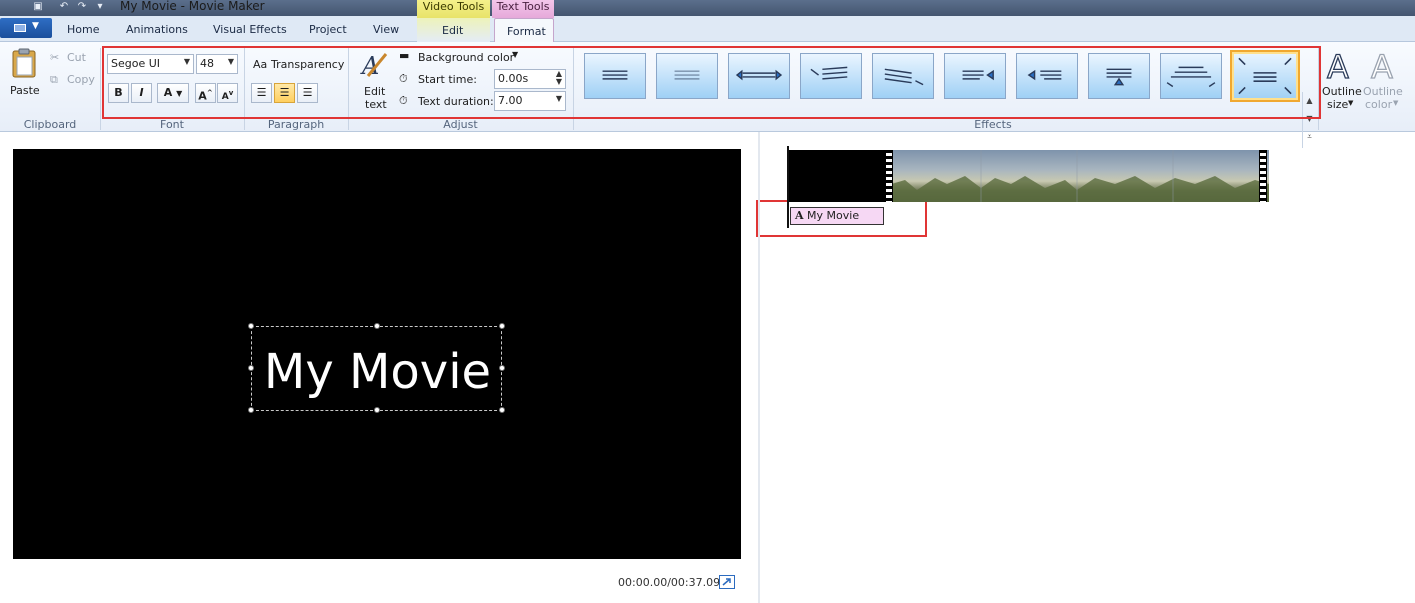 The width and height of the screenshot is (1415, 603). I want to click on outline-color-line1: Outline, so click(1383, 91).